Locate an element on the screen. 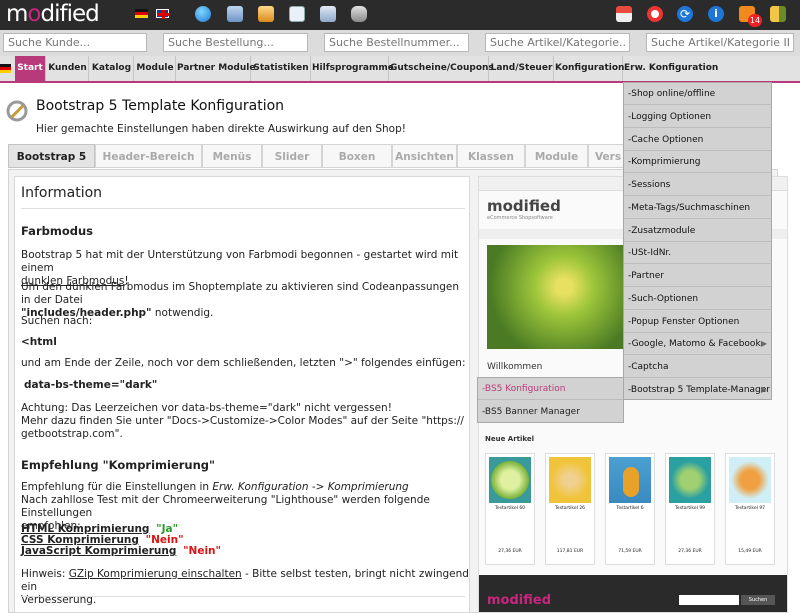 The image size is (800, 613). orders-icon is located at coordinates (297, 14).